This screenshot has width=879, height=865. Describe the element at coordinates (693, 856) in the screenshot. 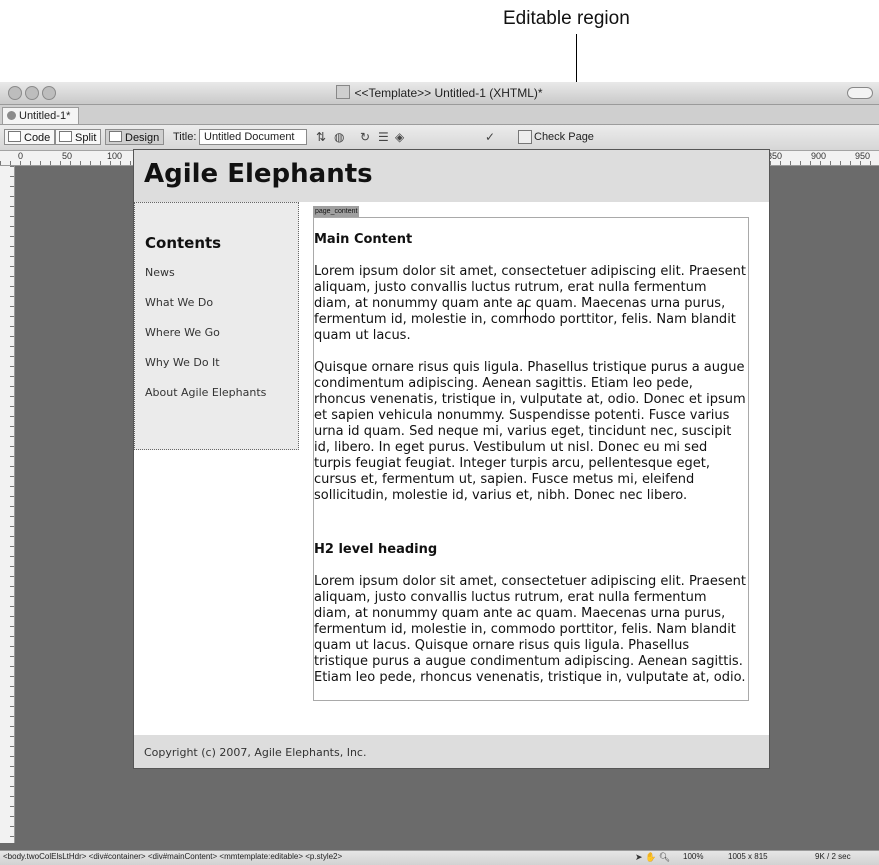

I see `zoom-select: 100%` at that location.